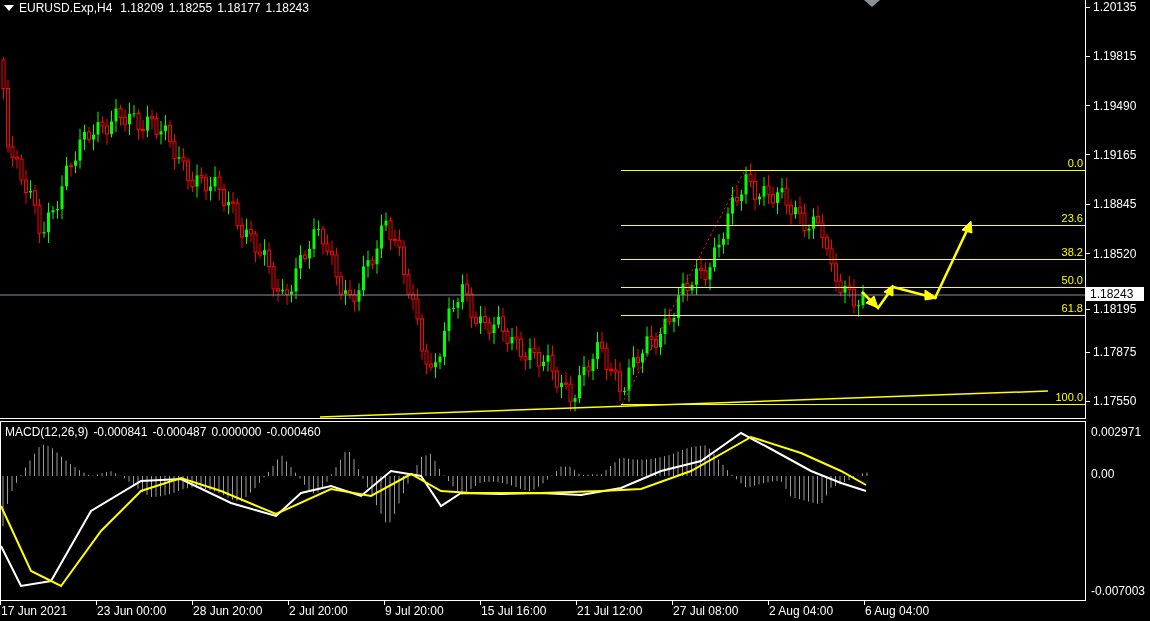 This screenshot has height=621, width=1150. I want to click on quote-value: 1.18209, so click(142, 8).